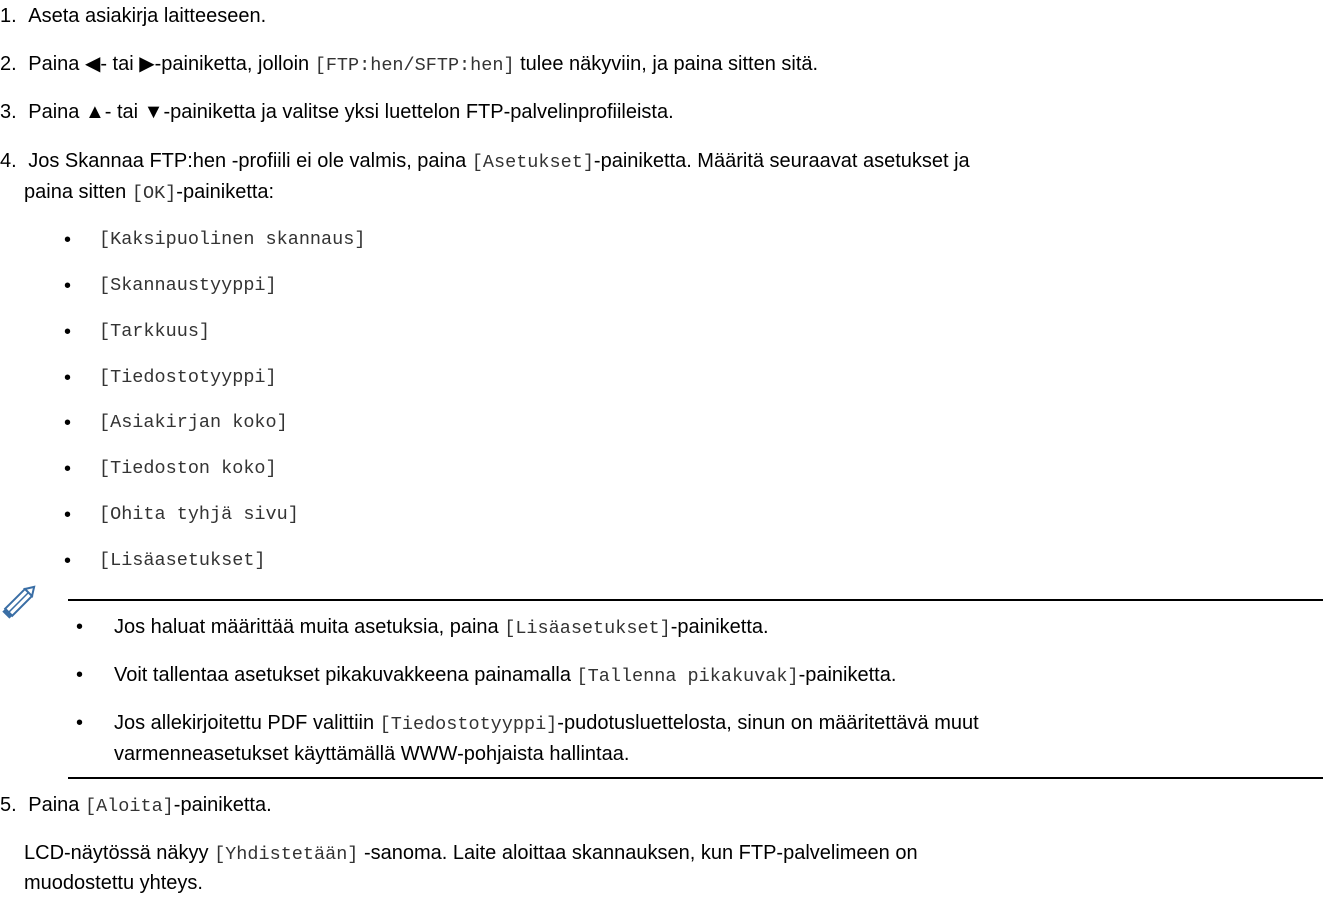 The height and width of the screenshot is (897, 1323). What do you see at coordinates (56, 805) in the screenshot?
I see `step-text: Paina` at bounding box center [56, 805].